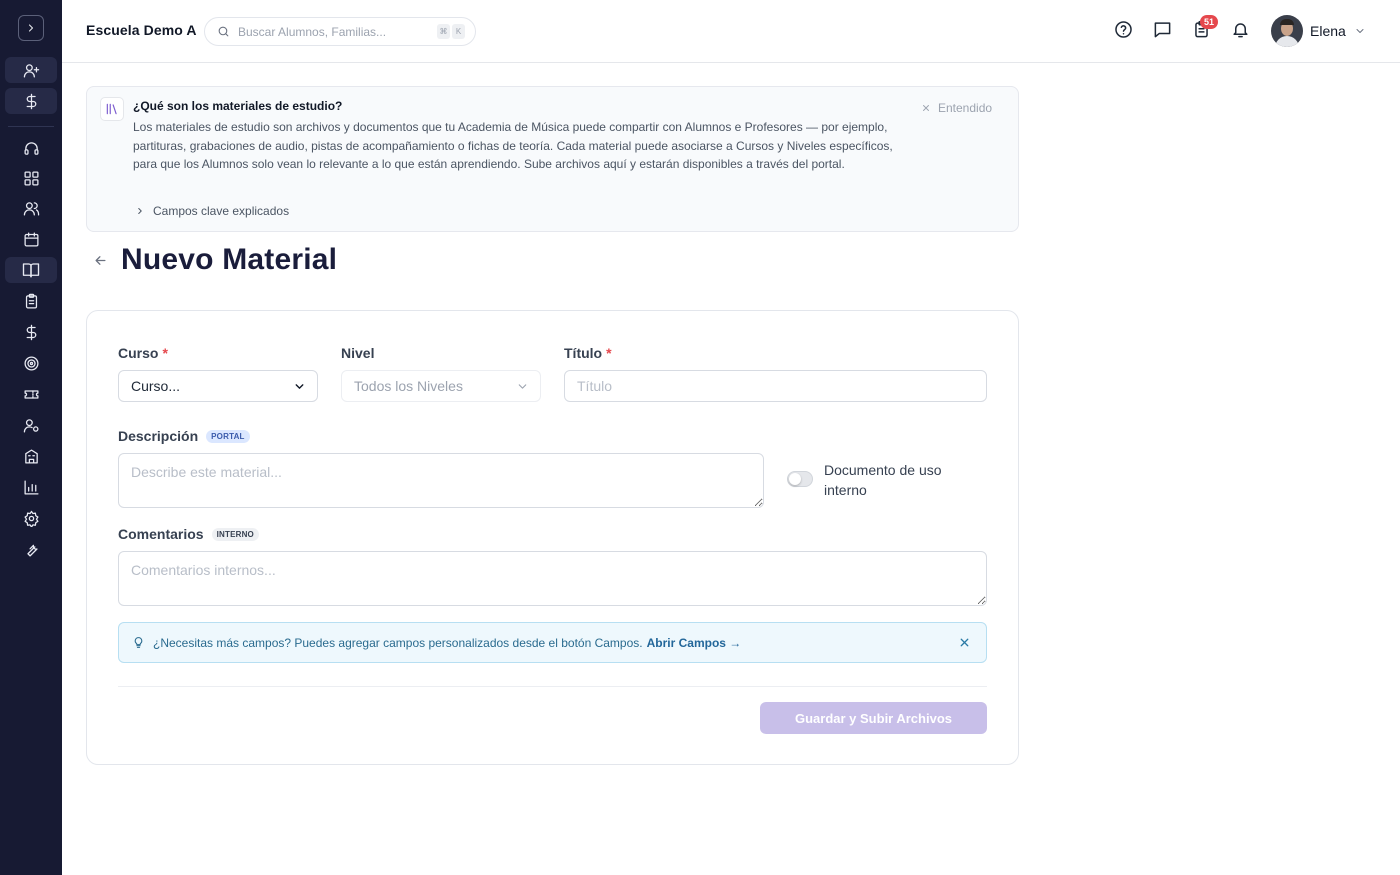  What do you see at coordinates (112, 109) in the screenshot?
I see `library-icon` at bounding box center [112, 109].